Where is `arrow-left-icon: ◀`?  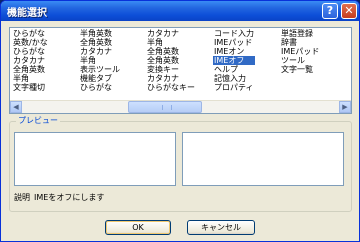 arrow-left-icon: ◀ is located at coordinates (16, 107).